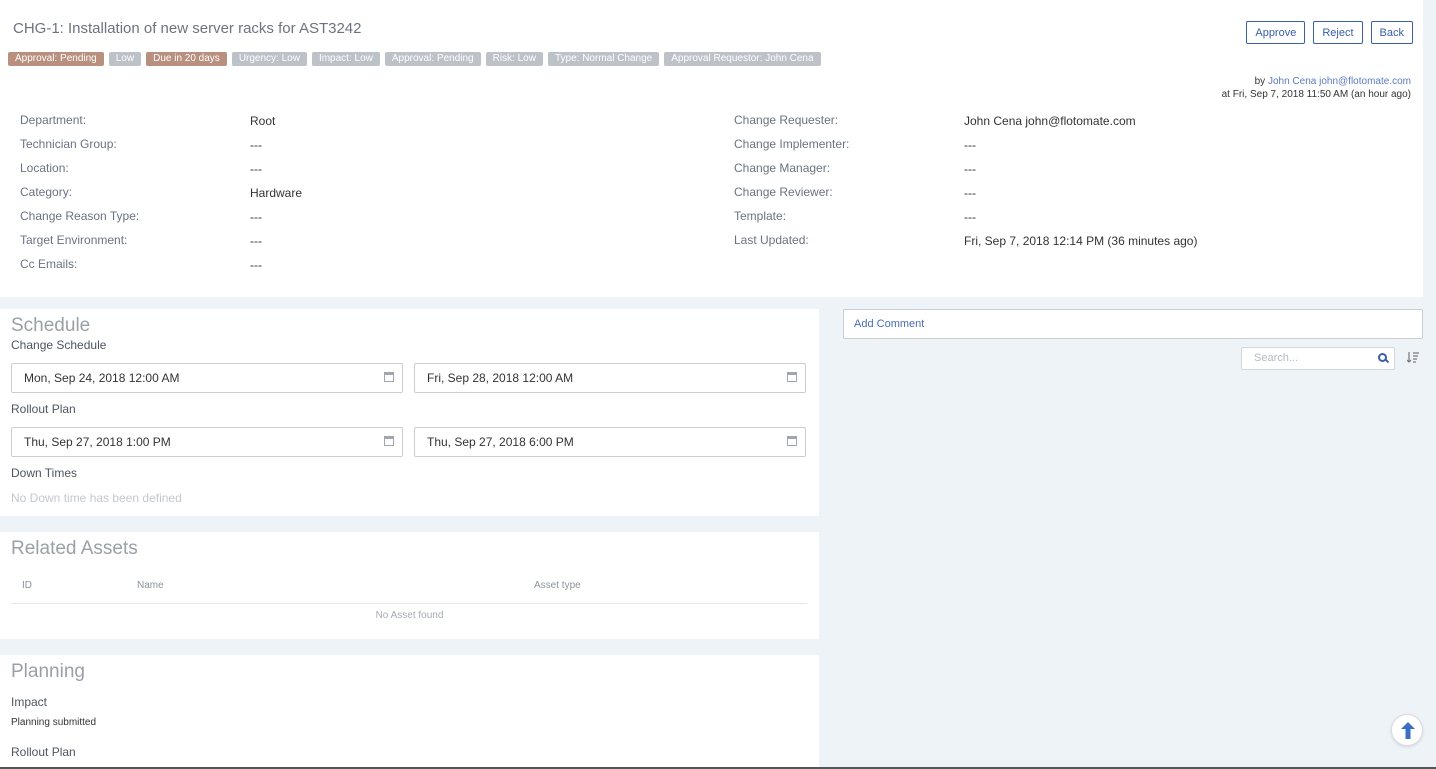  I want to click on status-badge: Risk: Low, so click(514, 59).